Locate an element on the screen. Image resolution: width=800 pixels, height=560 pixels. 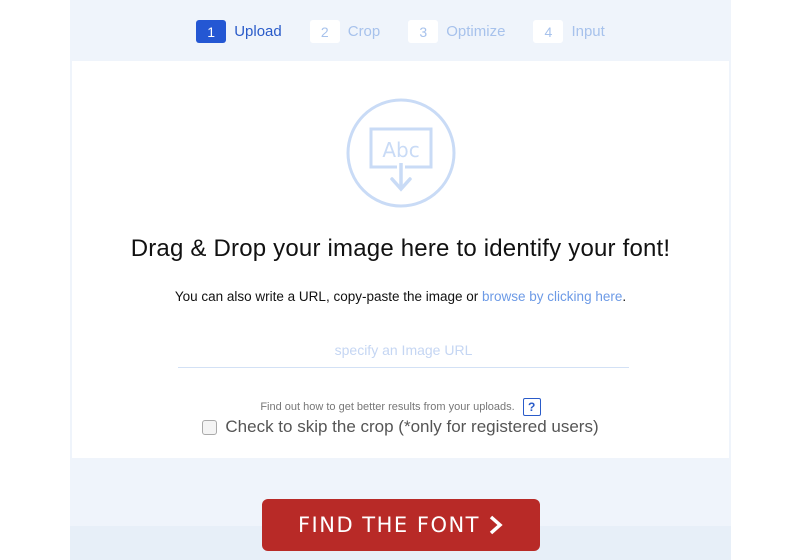
step-upload: 1 Upload is located at coordinates (239, 31).